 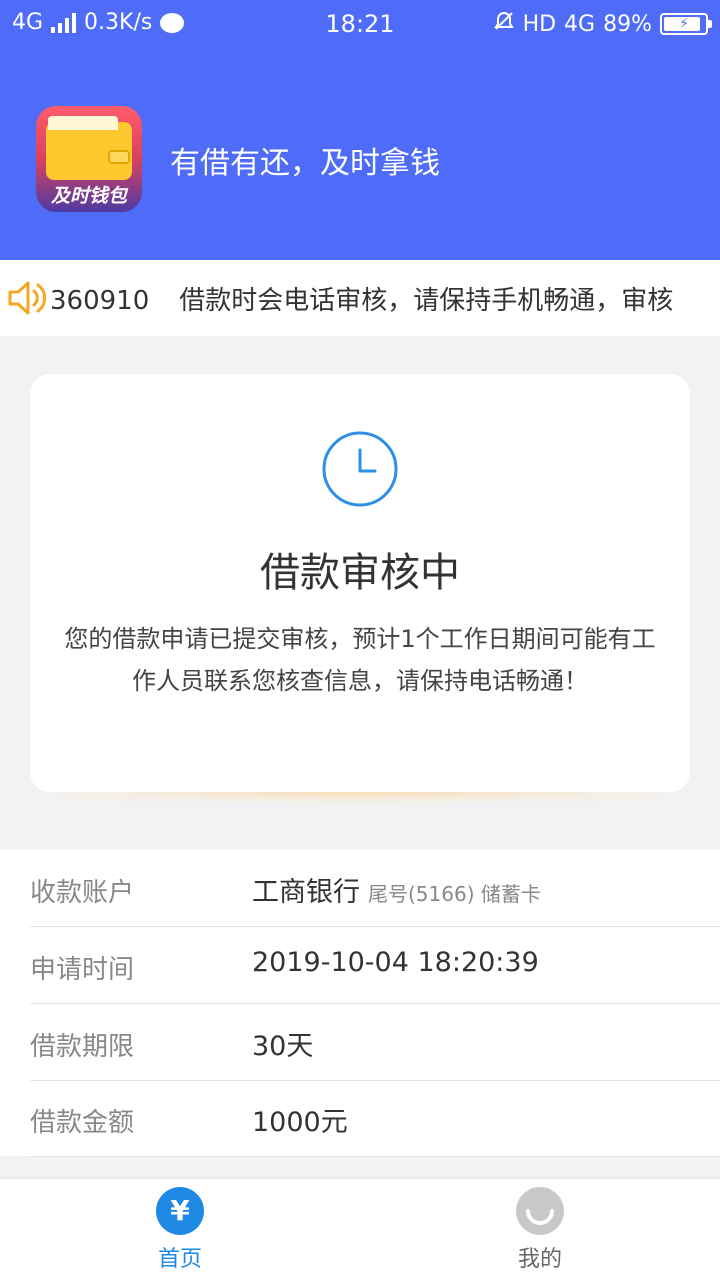 I want to click on info-value: 30天, so click(x=283, y=1046).